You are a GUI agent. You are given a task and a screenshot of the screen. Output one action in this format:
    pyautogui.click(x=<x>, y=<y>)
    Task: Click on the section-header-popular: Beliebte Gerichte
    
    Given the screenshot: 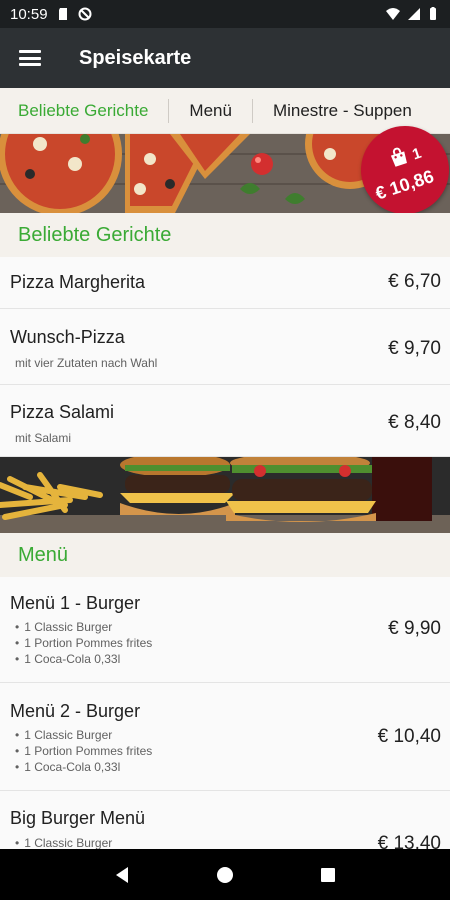 What is the action you would take?
    pyautogui.click(x=225, y=235)
    